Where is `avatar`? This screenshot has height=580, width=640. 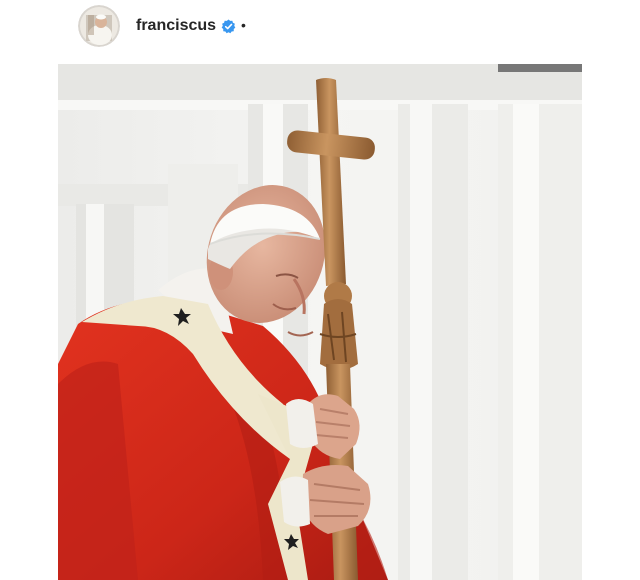 avatar is located at coordinates (99, 26).